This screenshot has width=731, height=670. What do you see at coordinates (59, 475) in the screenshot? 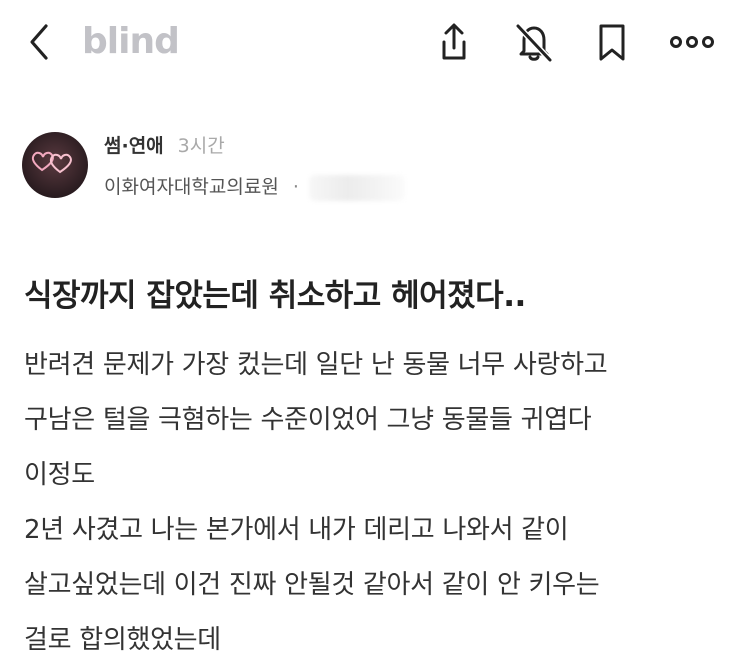
I see `body-line: 이정도` at bounding box center [59, 475].